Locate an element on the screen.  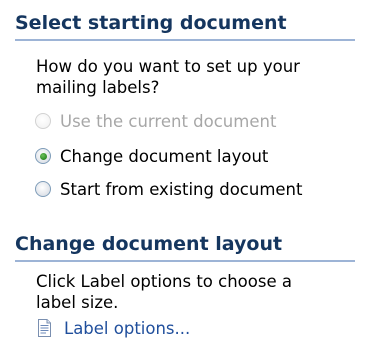
layout-description-line-2: label size. is located at coordinates (77, 302).